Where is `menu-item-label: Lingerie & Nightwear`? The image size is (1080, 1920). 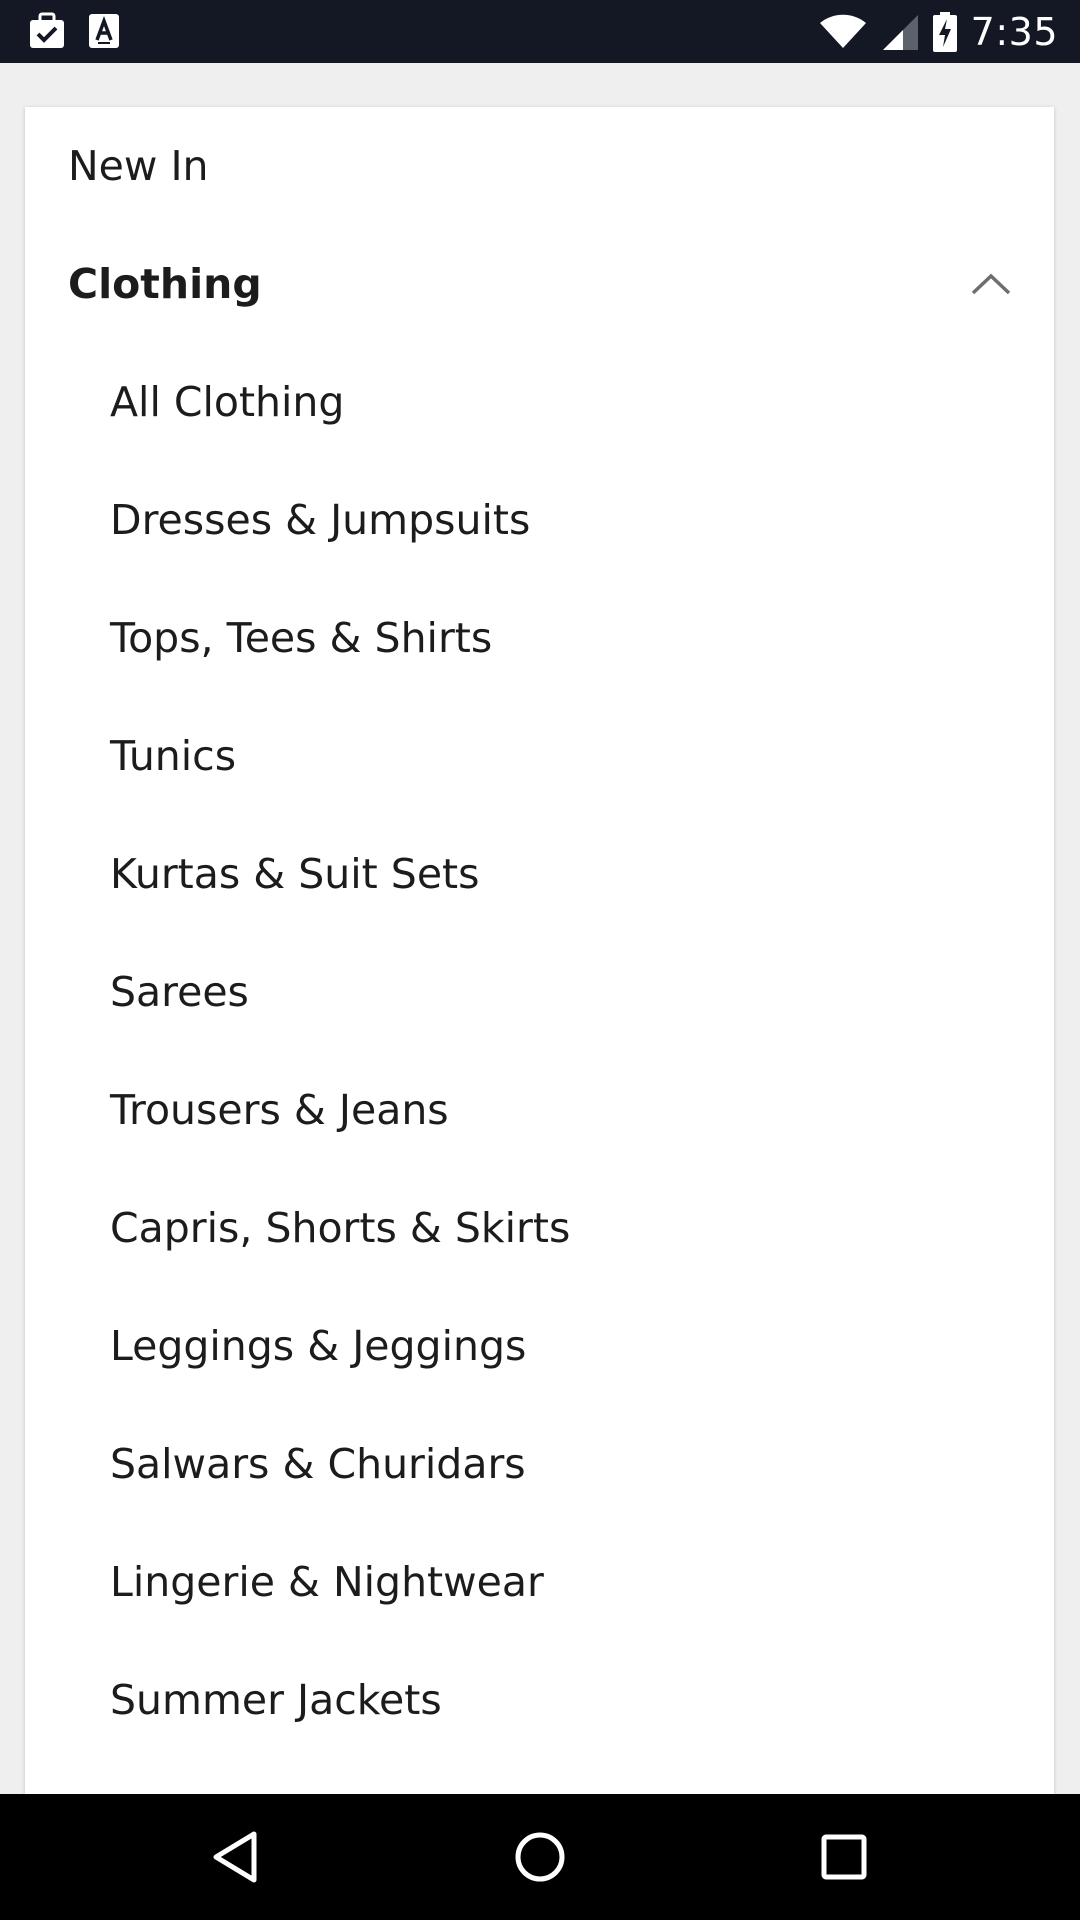 menu-item-label: Lingerie & Nightwear is located at coordinates (327, 1582).